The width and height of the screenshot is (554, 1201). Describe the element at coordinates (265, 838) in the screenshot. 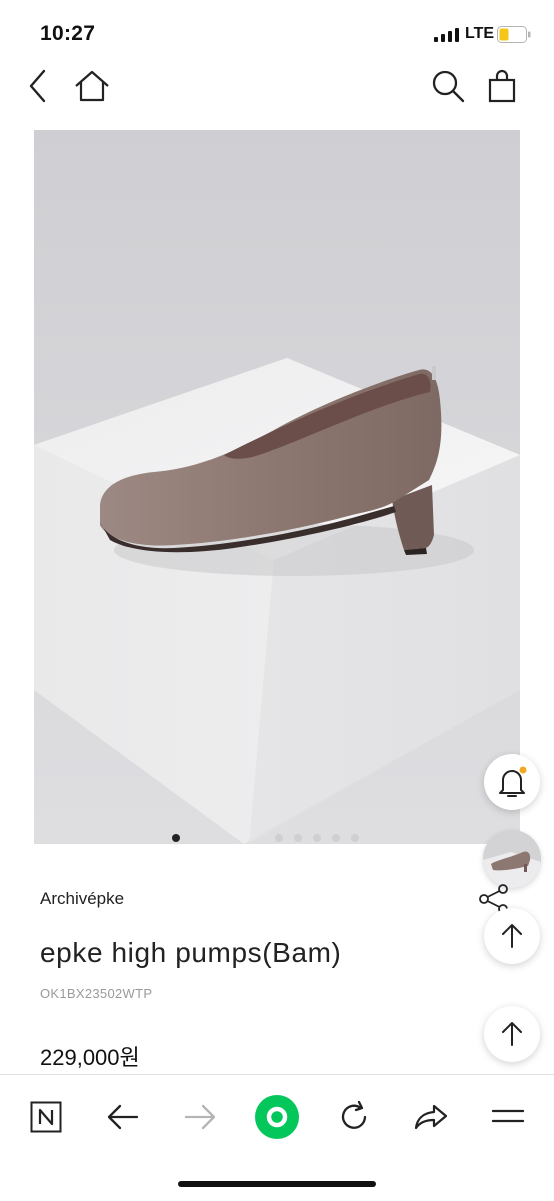

I see `gallery-pagination` at that location.